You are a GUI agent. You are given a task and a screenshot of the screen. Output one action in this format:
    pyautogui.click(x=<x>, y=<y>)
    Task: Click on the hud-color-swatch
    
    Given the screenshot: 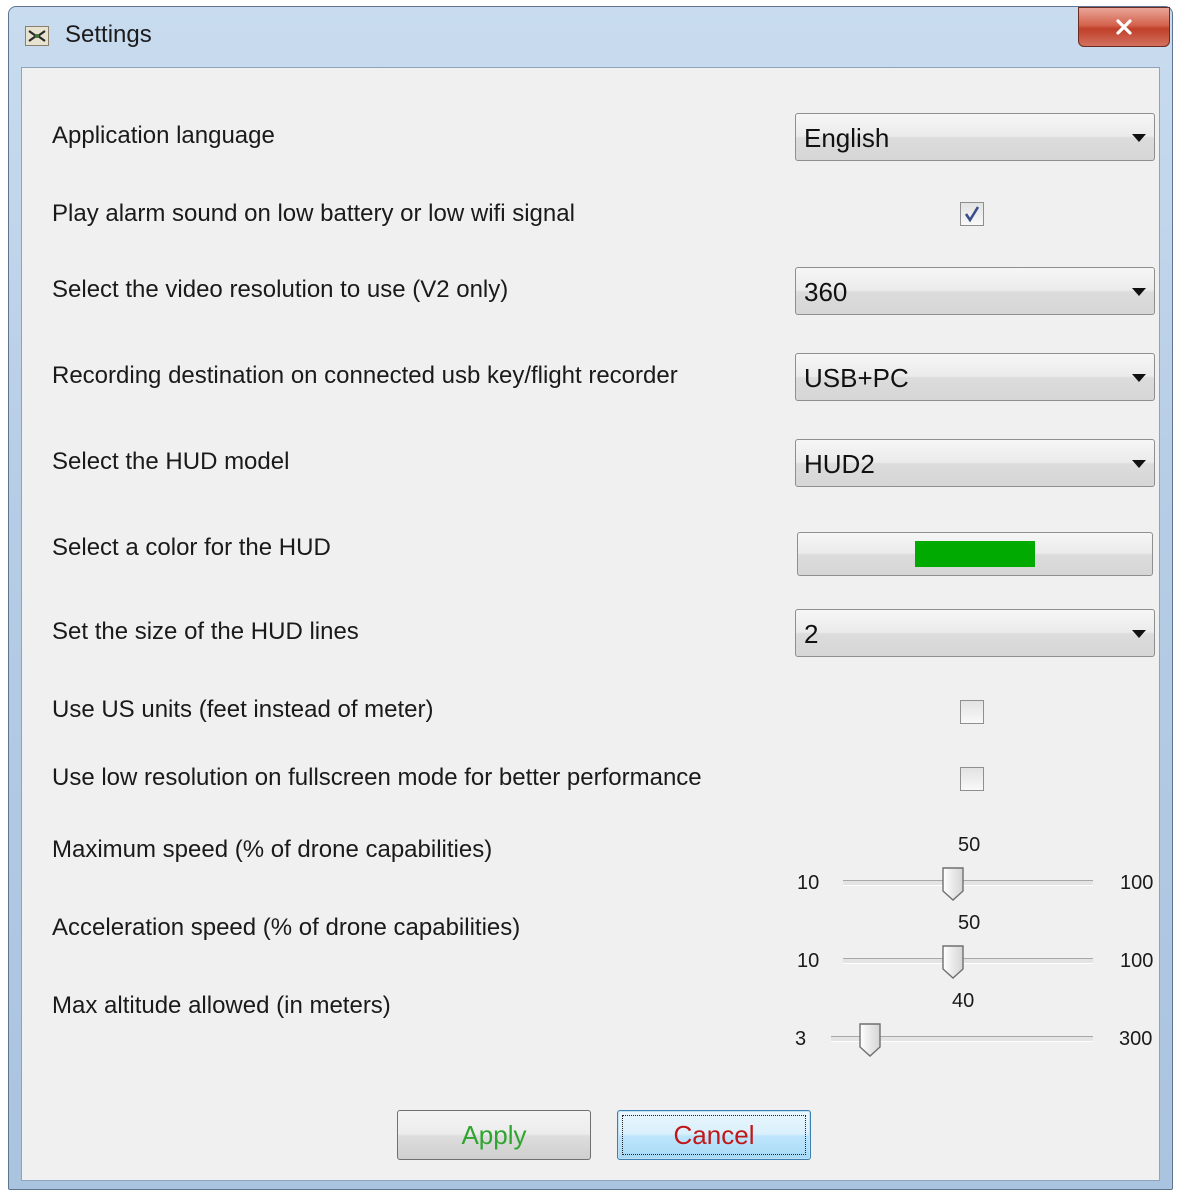 What is the action you would take?
    pyautogui.click(x=975, y=554)
    